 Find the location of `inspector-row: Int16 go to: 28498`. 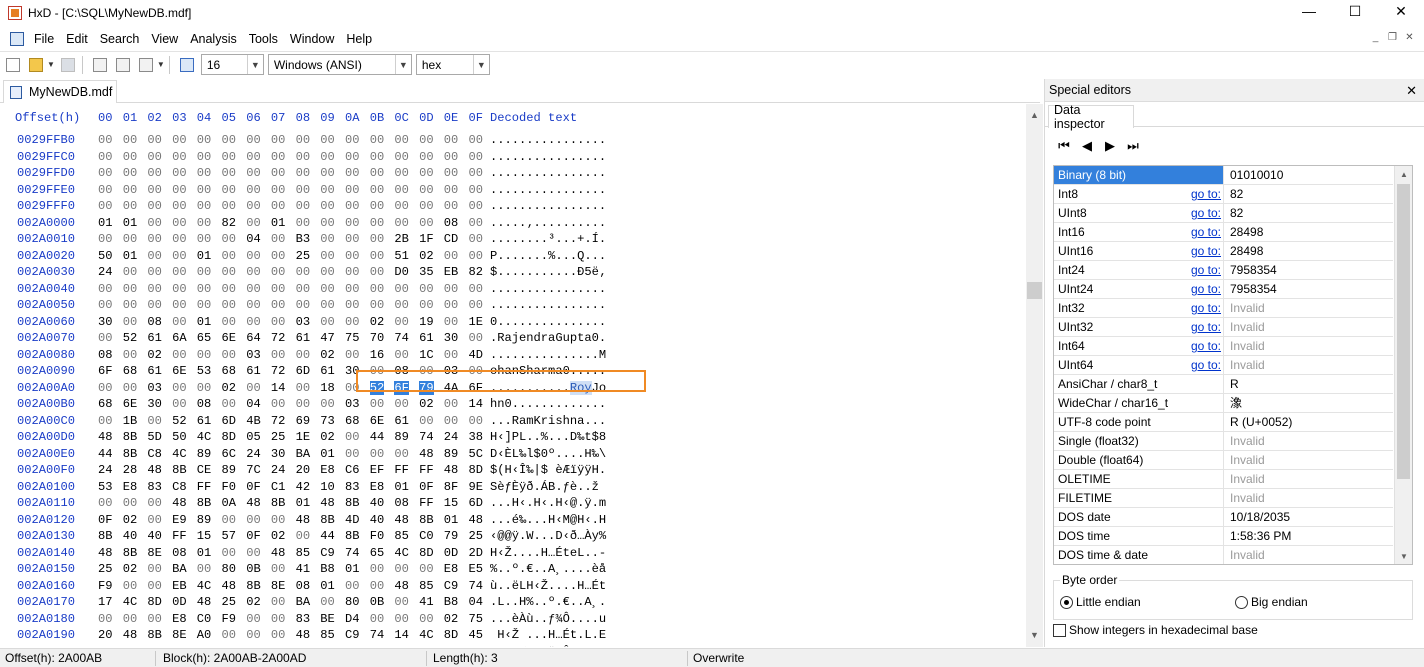

inspector-row: Int16 go to: 28498 is located at coordinates (1223, 232).